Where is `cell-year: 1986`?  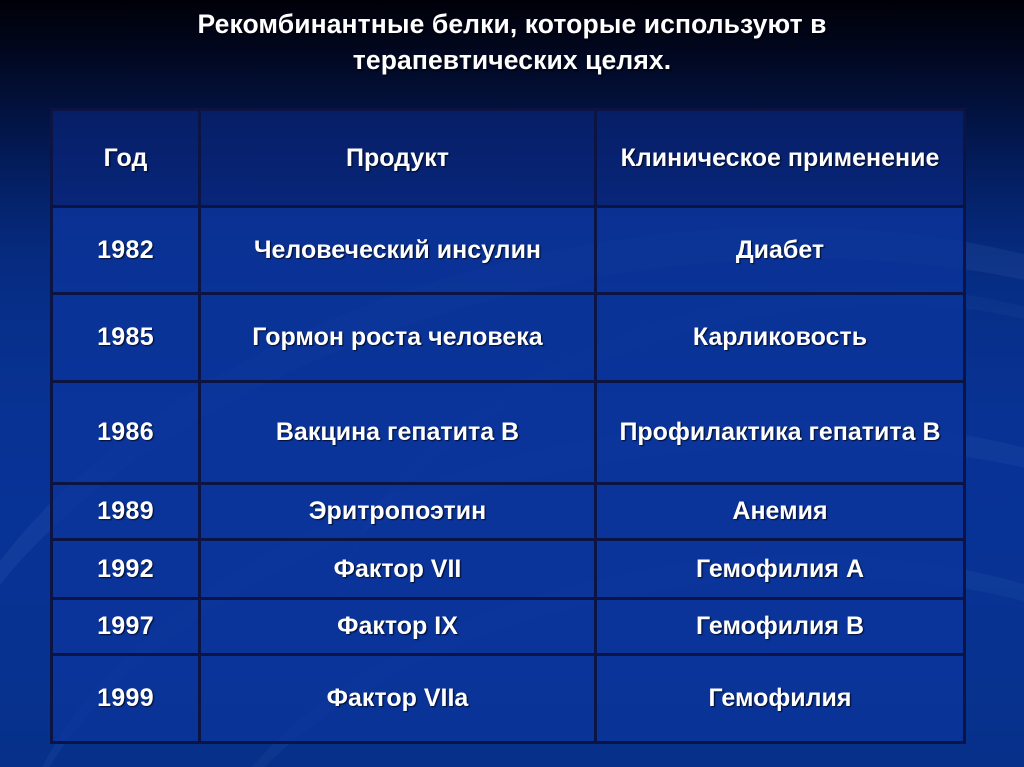
cell-year: 1986 is located at coordinates (125, 432).